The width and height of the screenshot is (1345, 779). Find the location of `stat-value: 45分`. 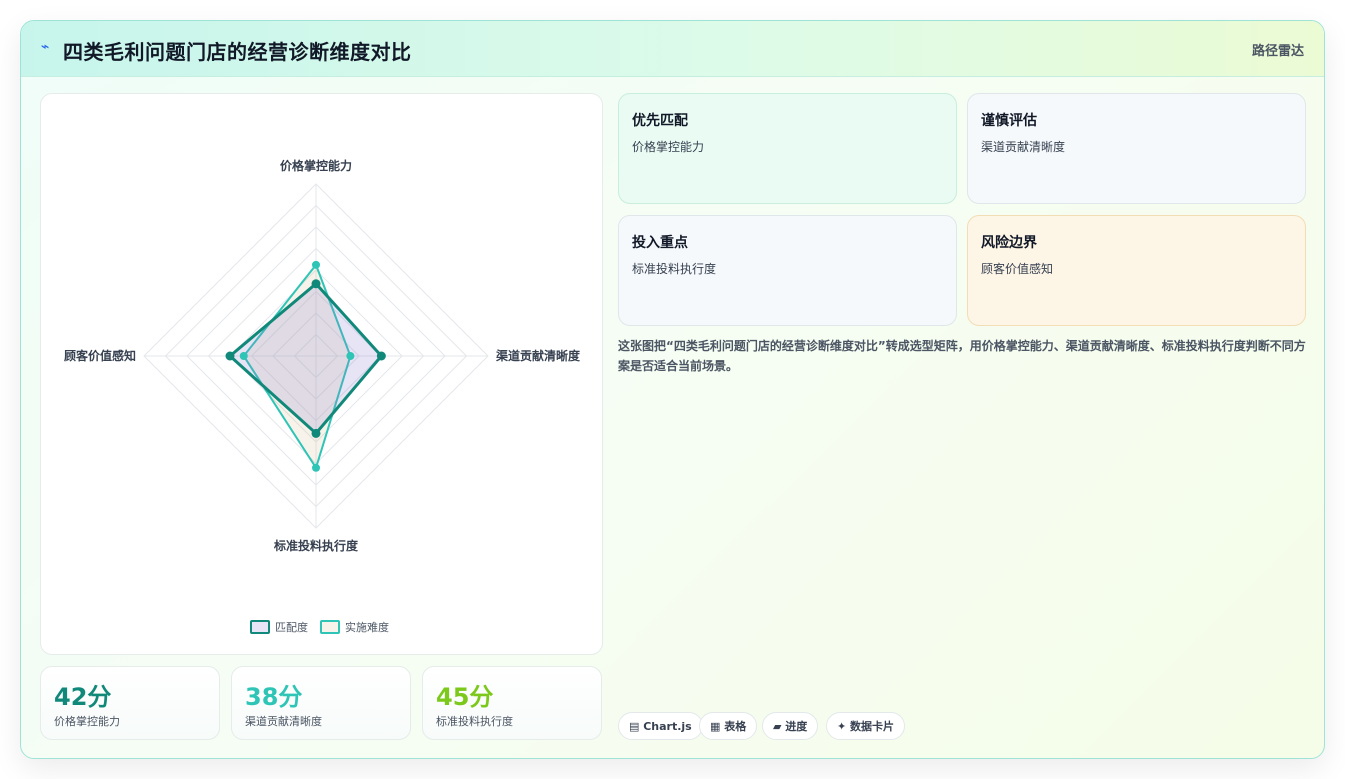

stat-value: 45分 is located at coordinates (465, 697).